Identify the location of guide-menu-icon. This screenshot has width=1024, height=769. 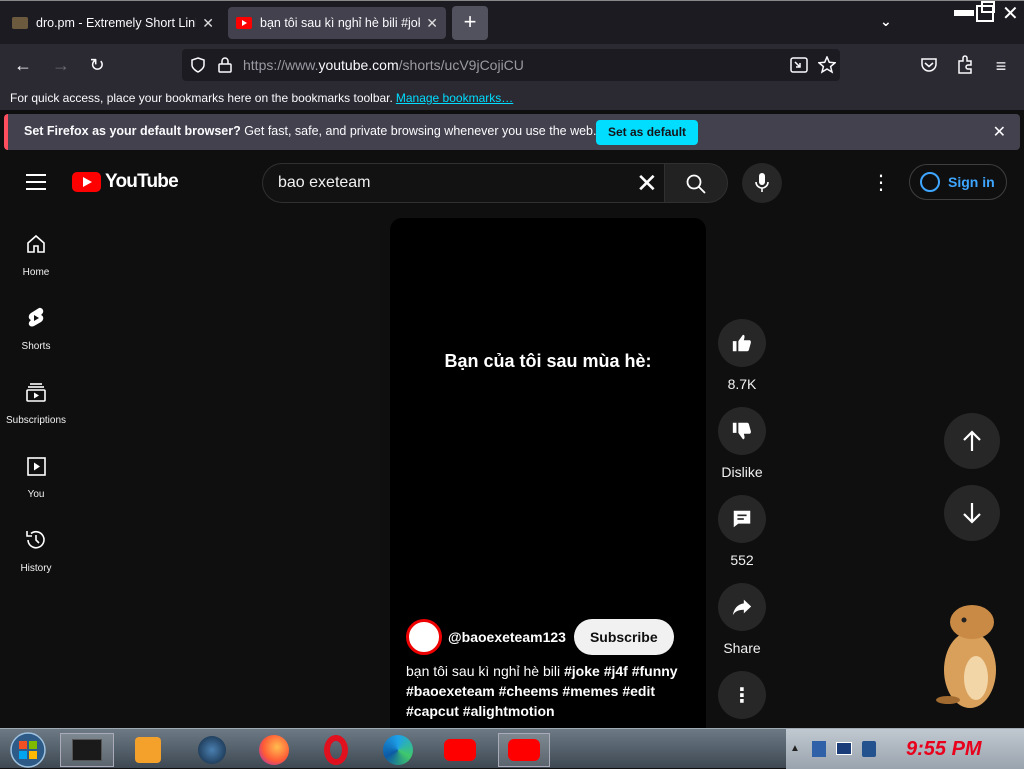
(36, 184).